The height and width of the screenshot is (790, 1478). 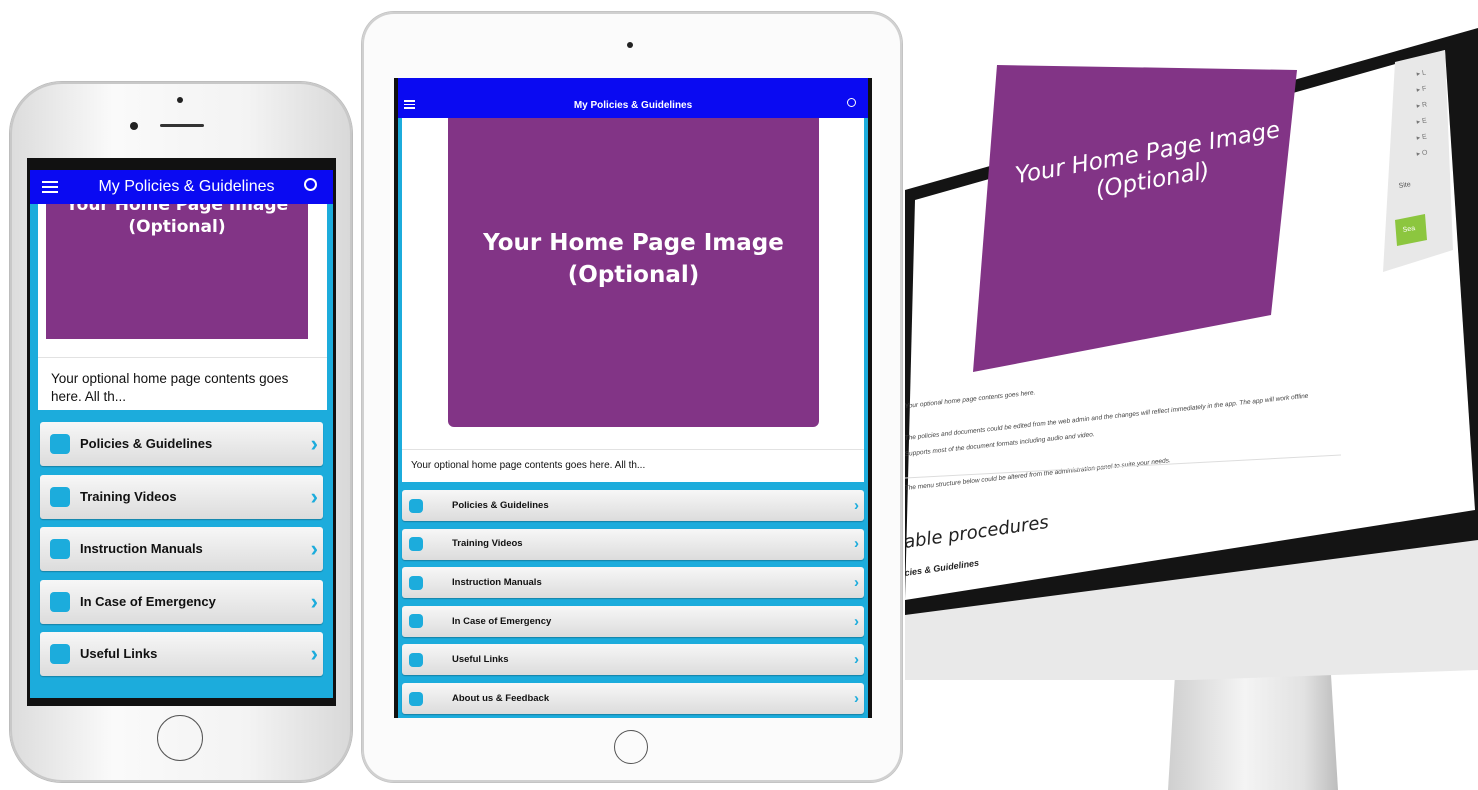 I want to click on menu-item-label: About us & Feedback, so click(x=501, y=698).